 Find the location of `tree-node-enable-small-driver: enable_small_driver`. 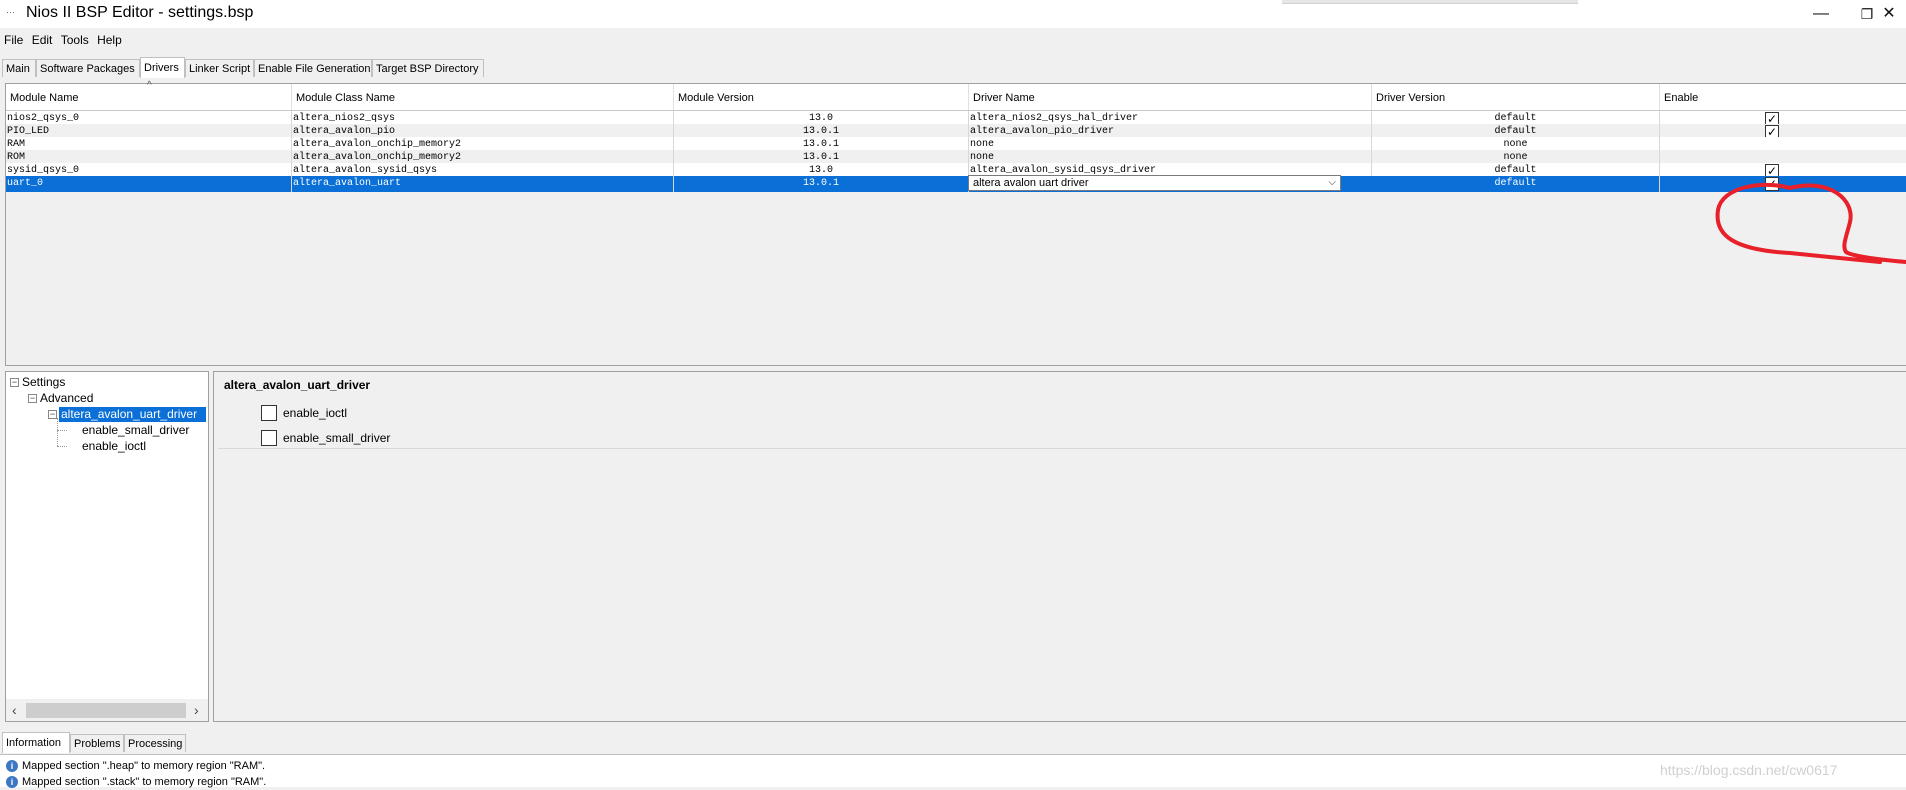

tree-node-enable-small-driver: enable_small_driver is located at coordinates (135, 430).